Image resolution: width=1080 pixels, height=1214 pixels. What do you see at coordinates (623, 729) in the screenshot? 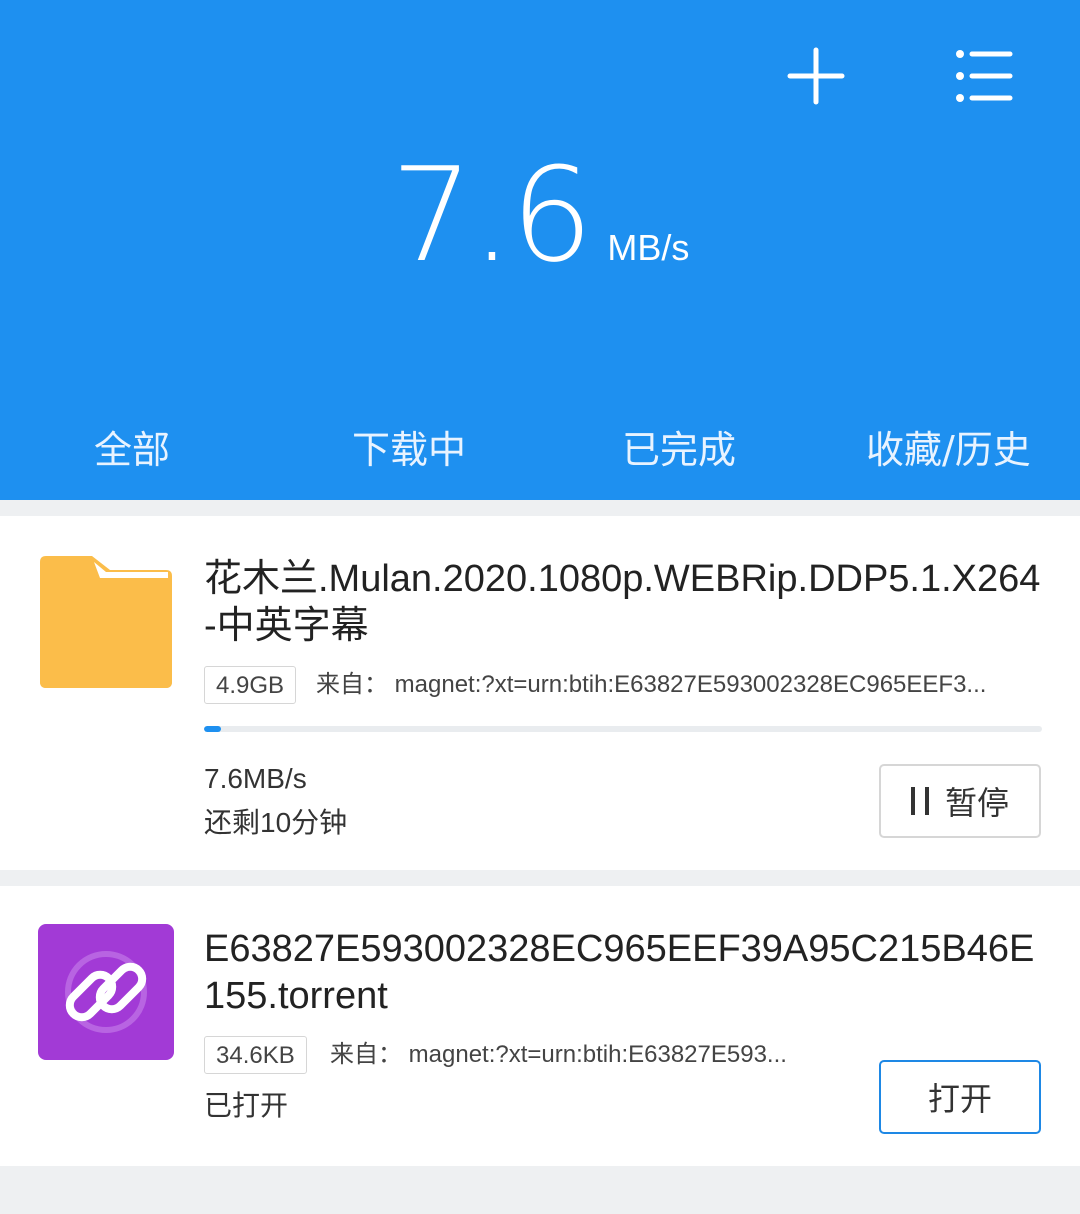
I see `download-progress-bar` at bounding box center [623, 729].